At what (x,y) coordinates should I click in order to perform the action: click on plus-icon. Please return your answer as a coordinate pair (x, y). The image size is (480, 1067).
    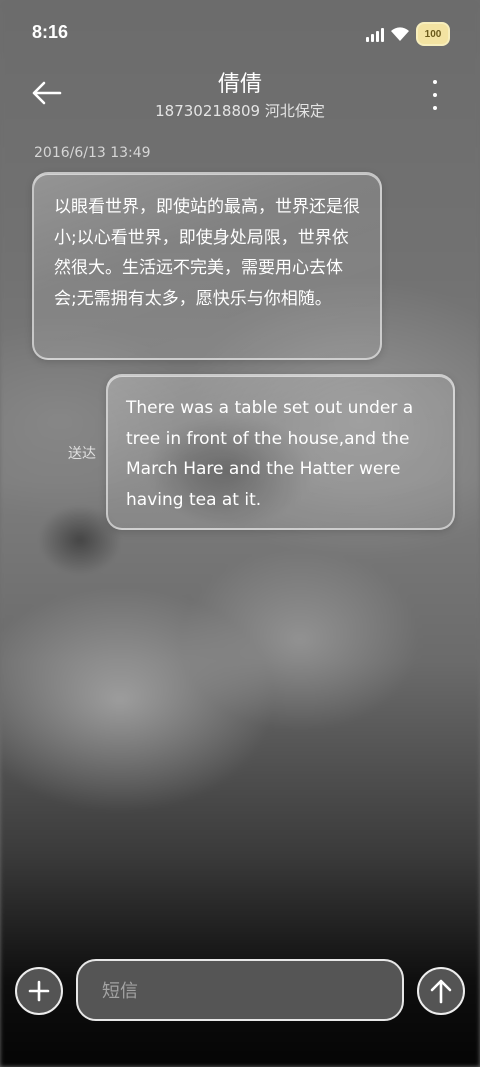
    Looking at the image, I should click on (39, 991).